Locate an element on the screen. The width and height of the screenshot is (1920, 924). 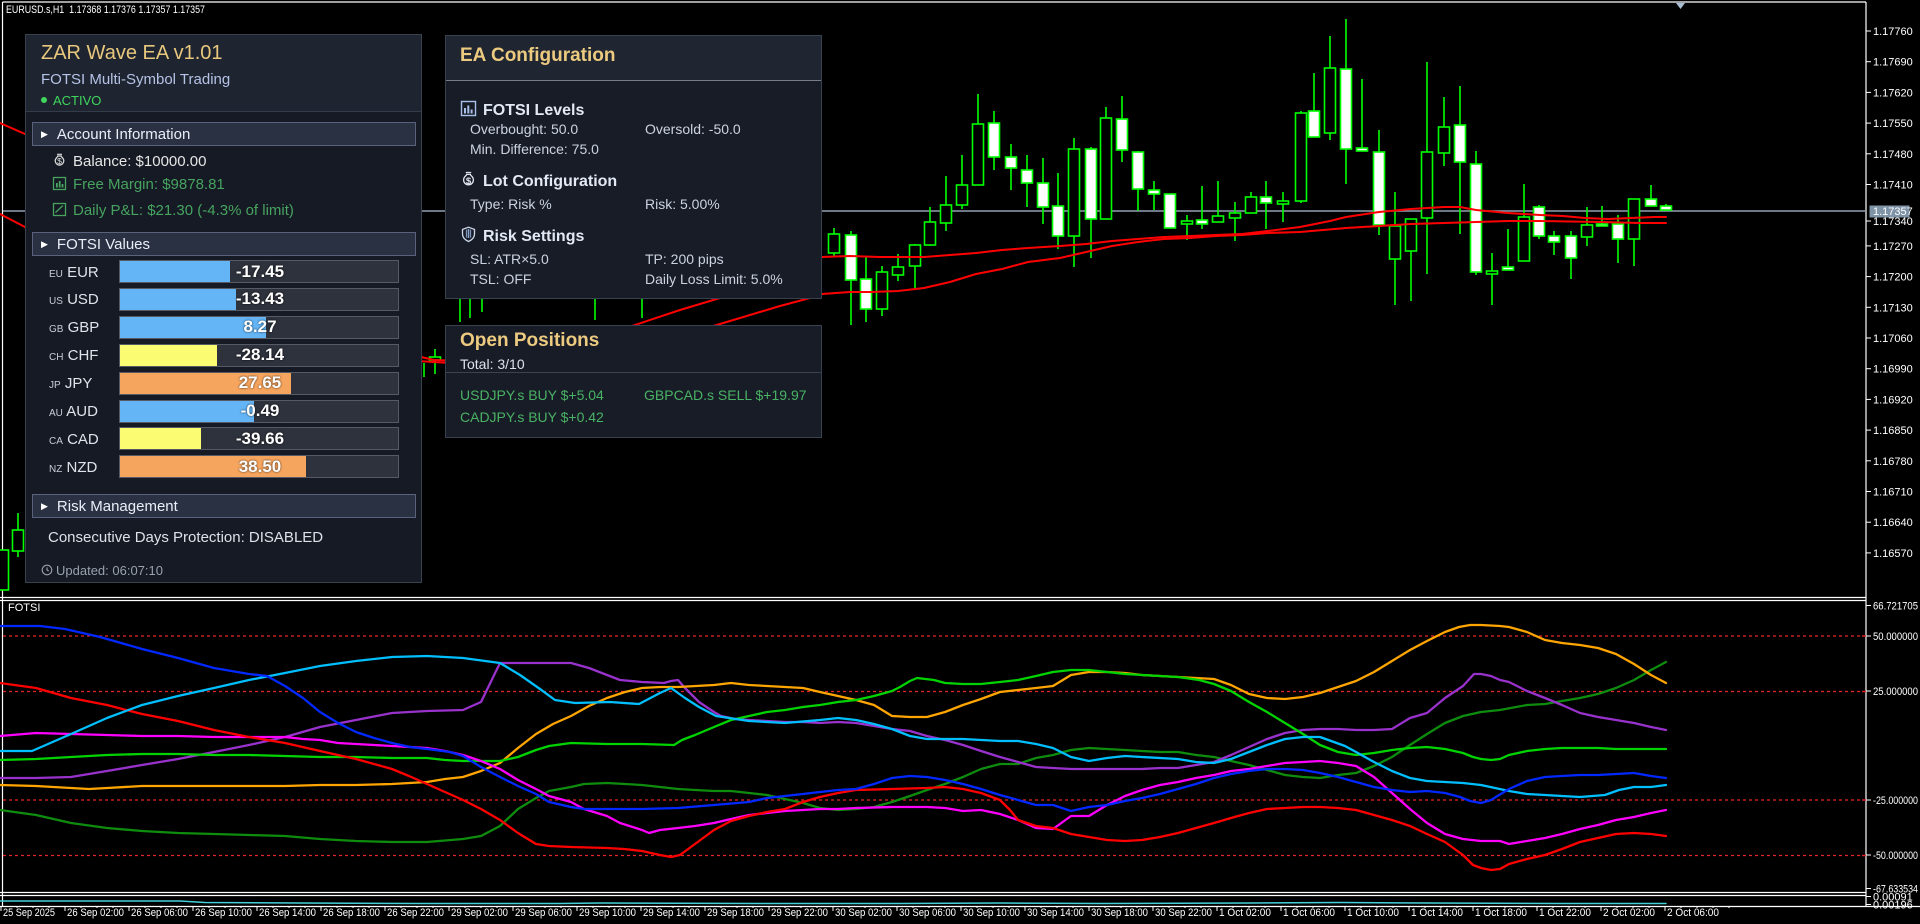
svg-text: 0.00196 is located at coordinates (1893, 906).